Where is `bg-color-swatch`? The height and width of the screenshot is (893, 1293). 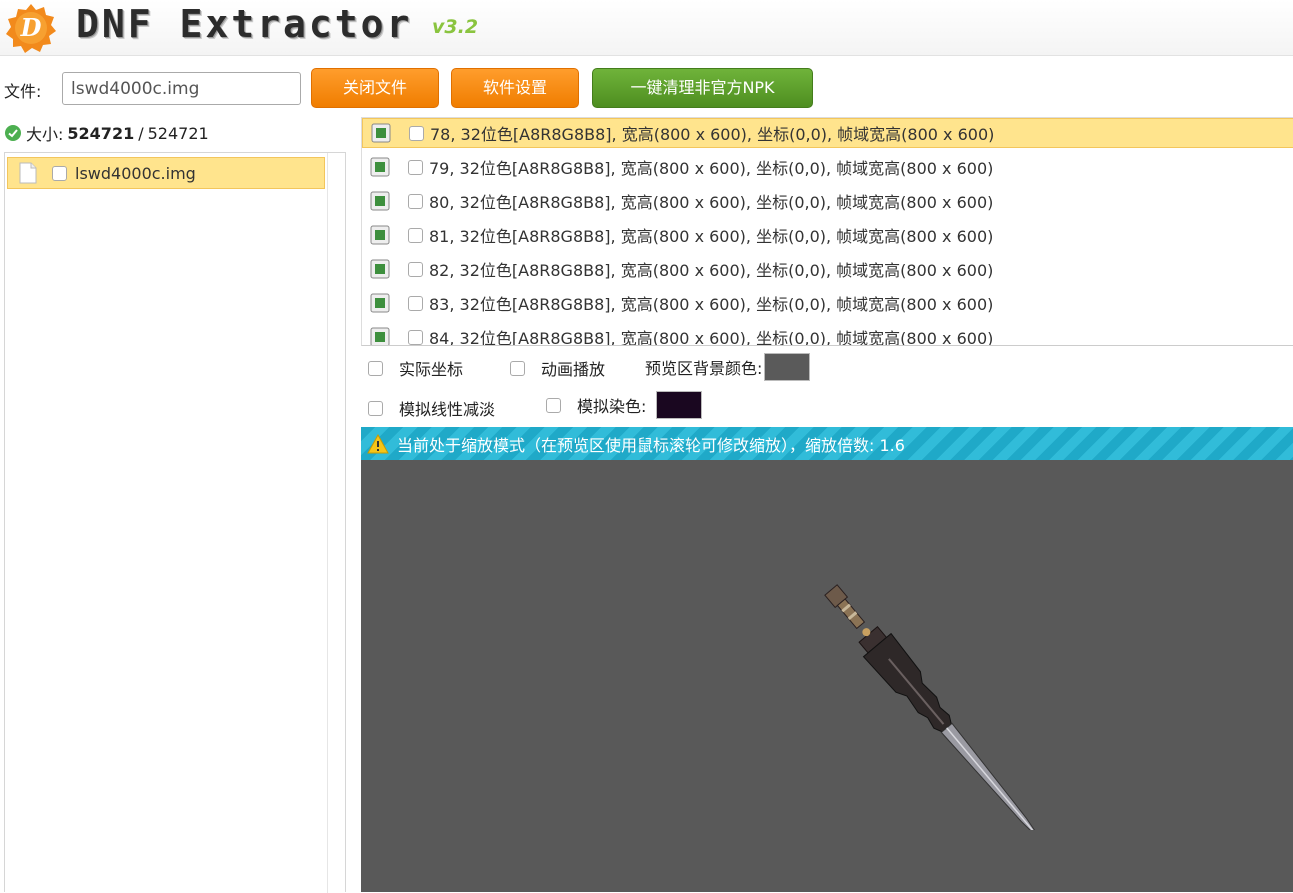
bg-color-swatch is located at coordinates (787, 367).